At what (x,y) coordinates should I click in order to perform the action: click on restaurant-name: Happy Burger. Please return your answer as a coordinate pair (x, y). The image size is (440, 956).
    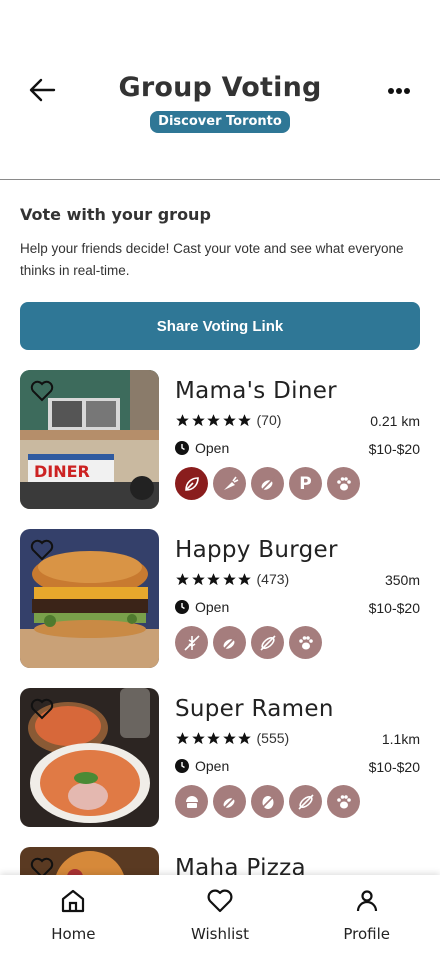
    Looking at the image, I should click on (256, 550).